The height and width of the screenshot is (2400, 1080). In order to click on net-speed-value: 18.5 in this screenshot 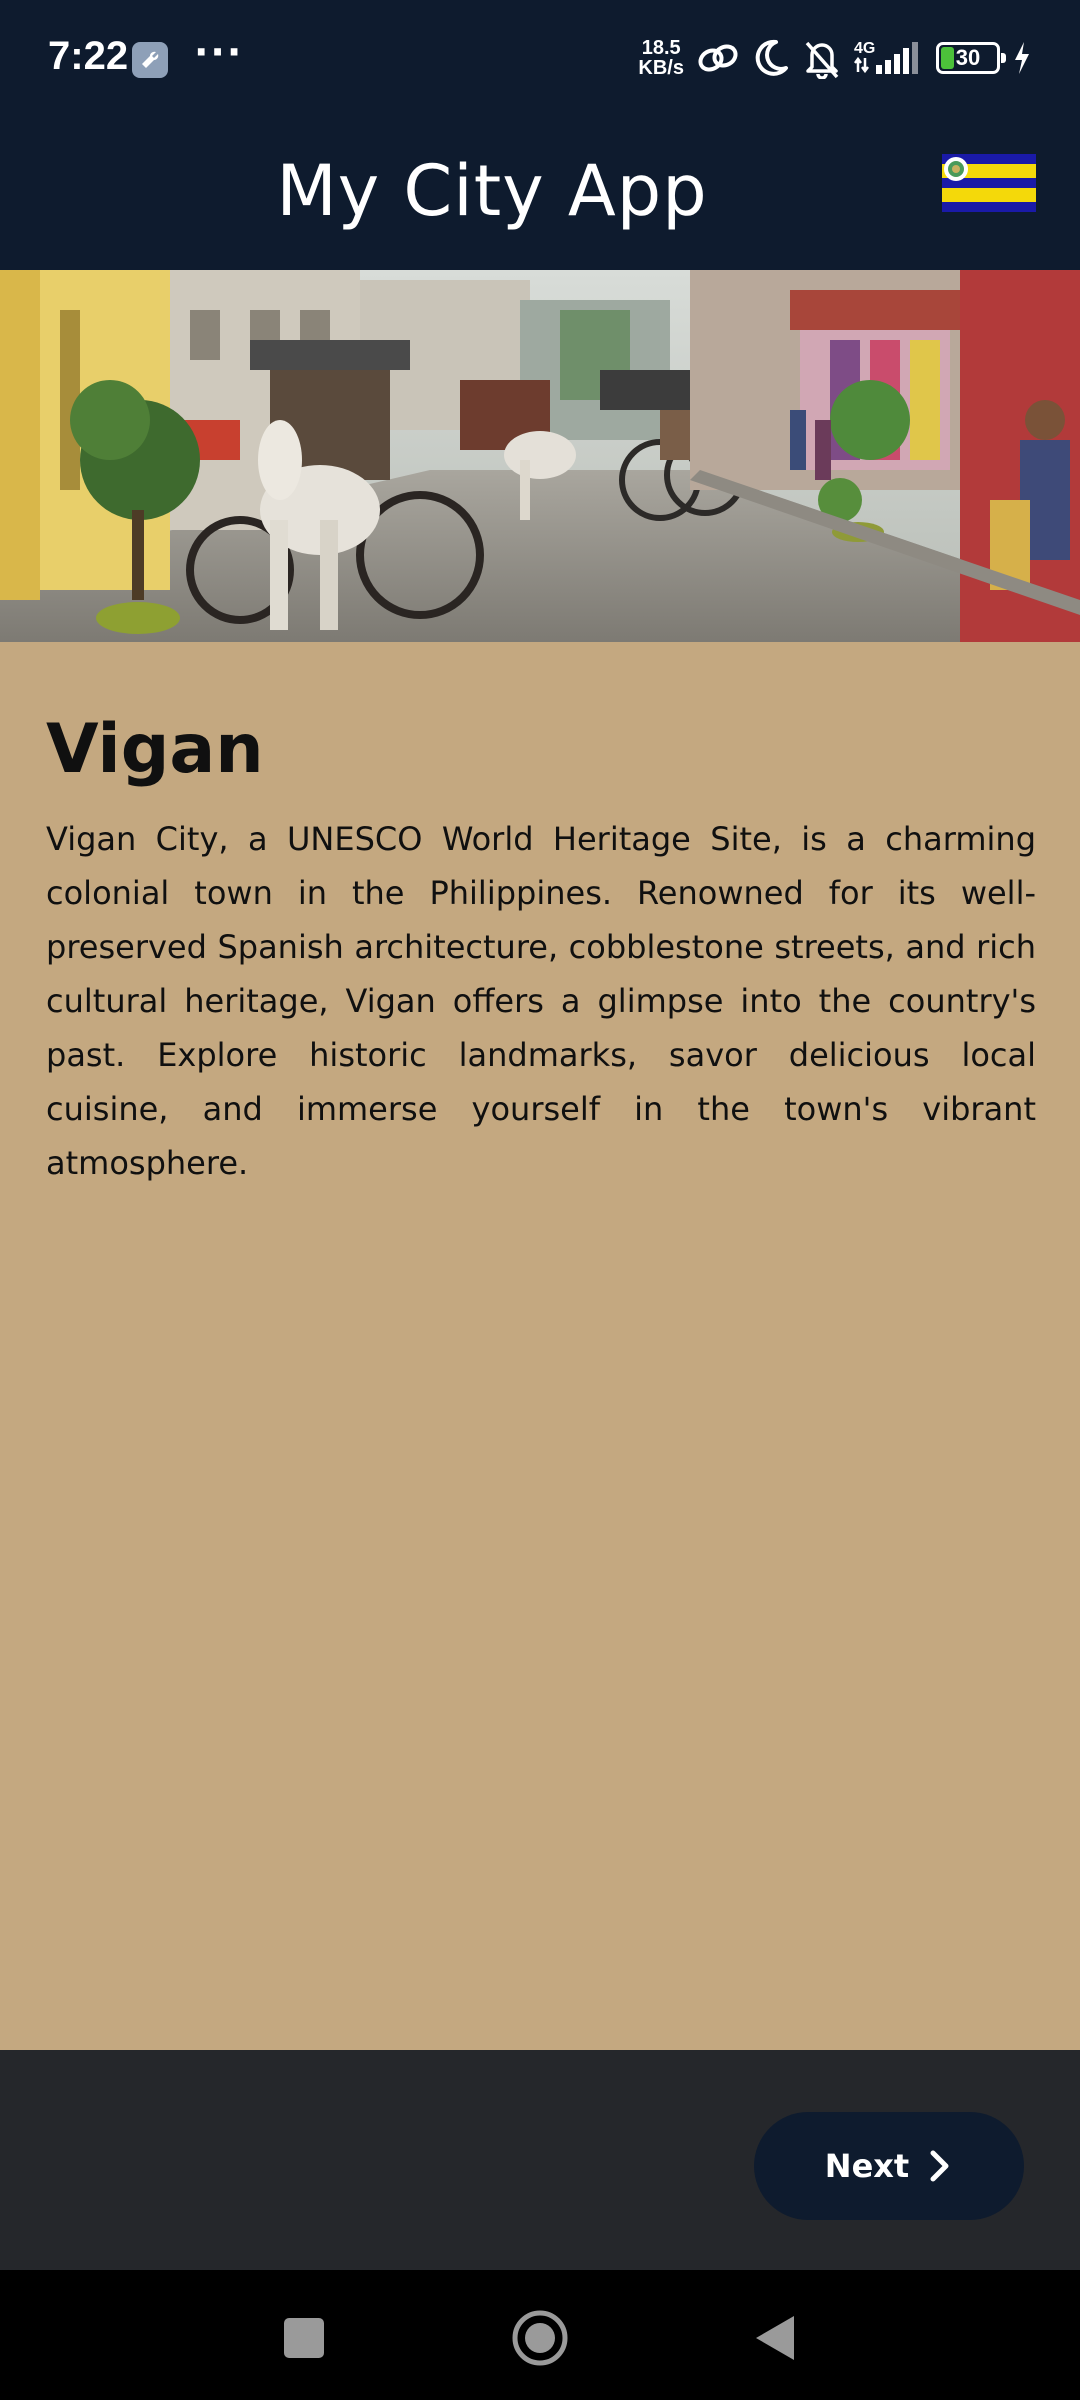, I will do `click(661, 48)`.